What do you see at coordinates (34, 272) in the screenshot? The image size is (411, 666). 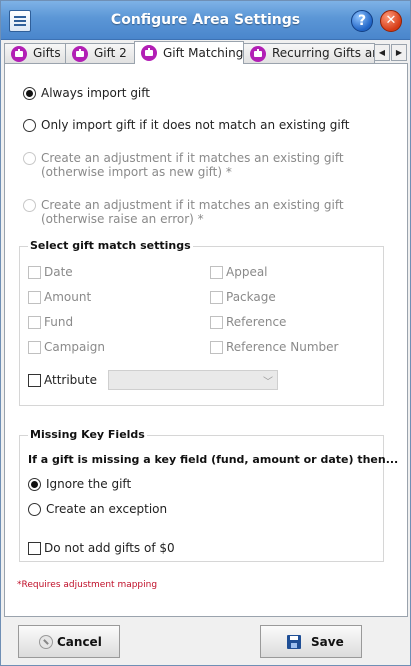 I see `checkbox-date` at bounding box center [34, 272].